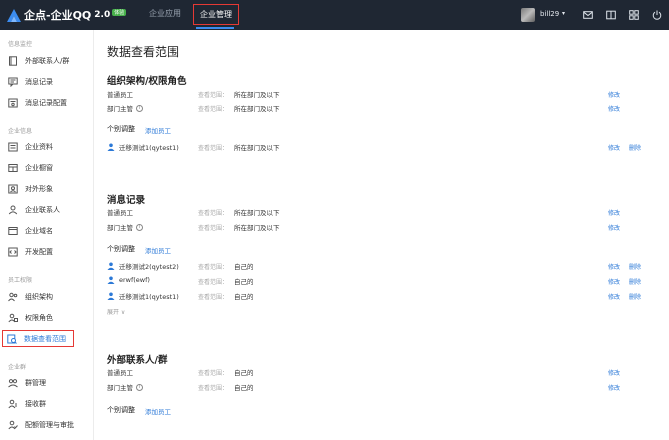  What do you see at coordinates (528, 15) in the screenshot?
I see `avatar` at bounding box center [528, 15].